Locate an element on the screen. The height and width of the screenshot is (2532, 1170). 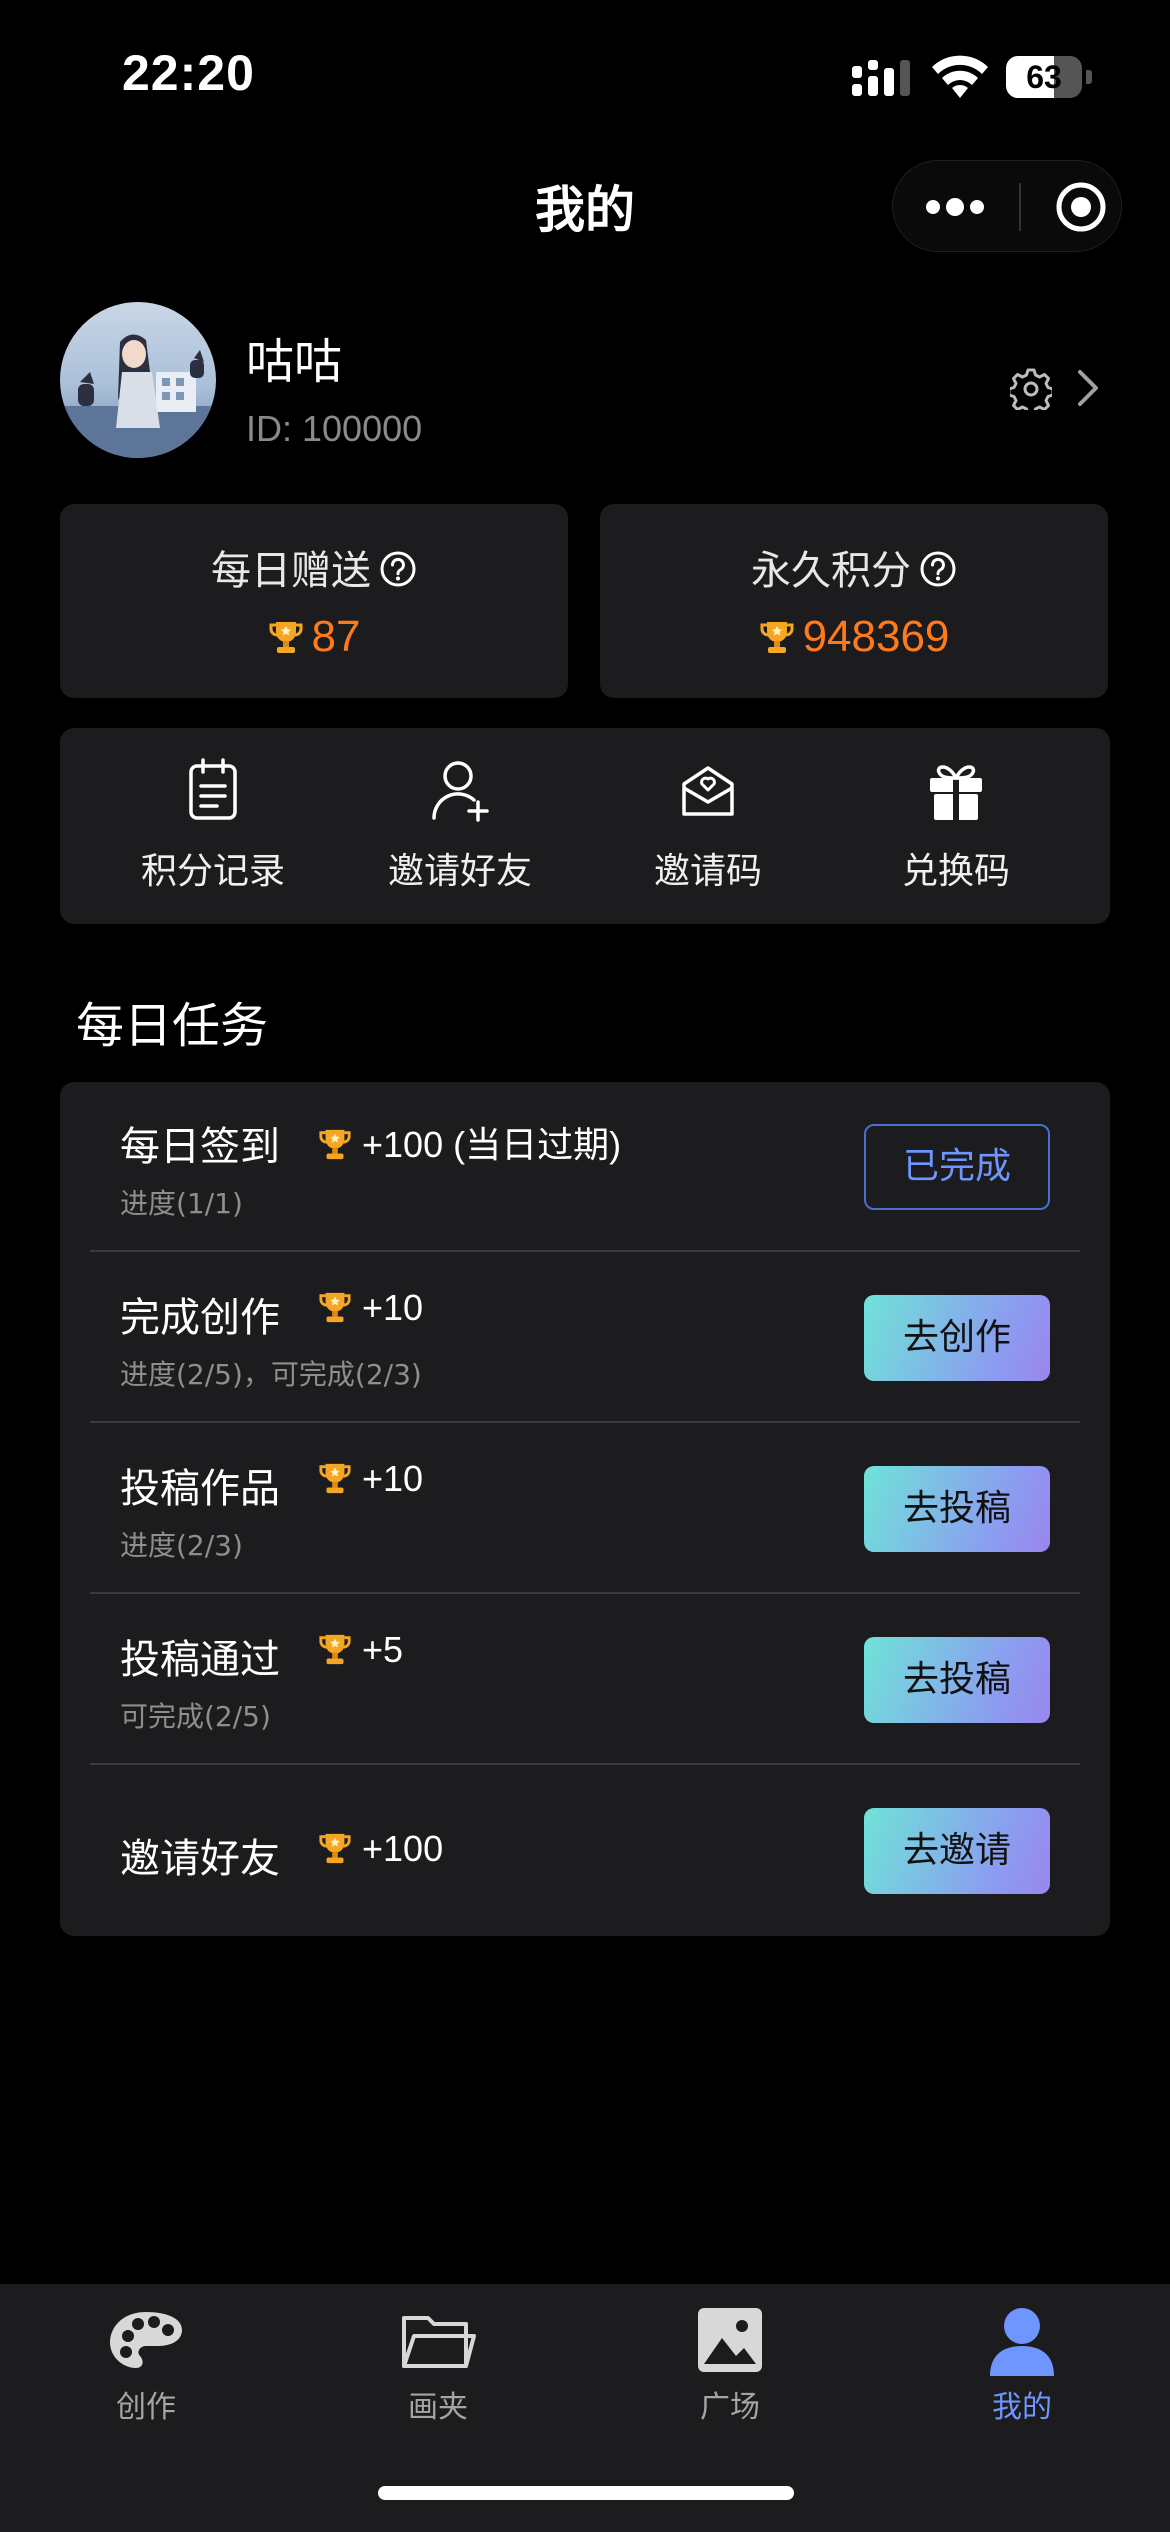
image-icon is located at coordinates (730, 2340).